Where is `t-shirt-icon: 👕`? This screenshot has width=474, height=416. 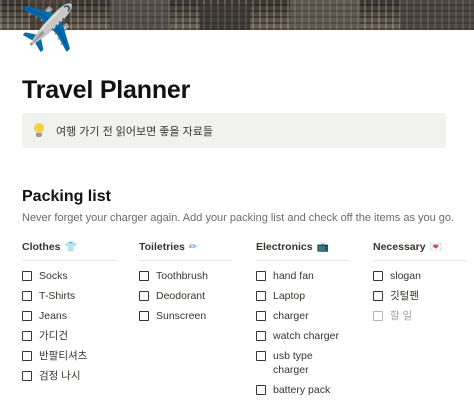
t-shirt-icon: 👕 is located at coordinates (70, 247).